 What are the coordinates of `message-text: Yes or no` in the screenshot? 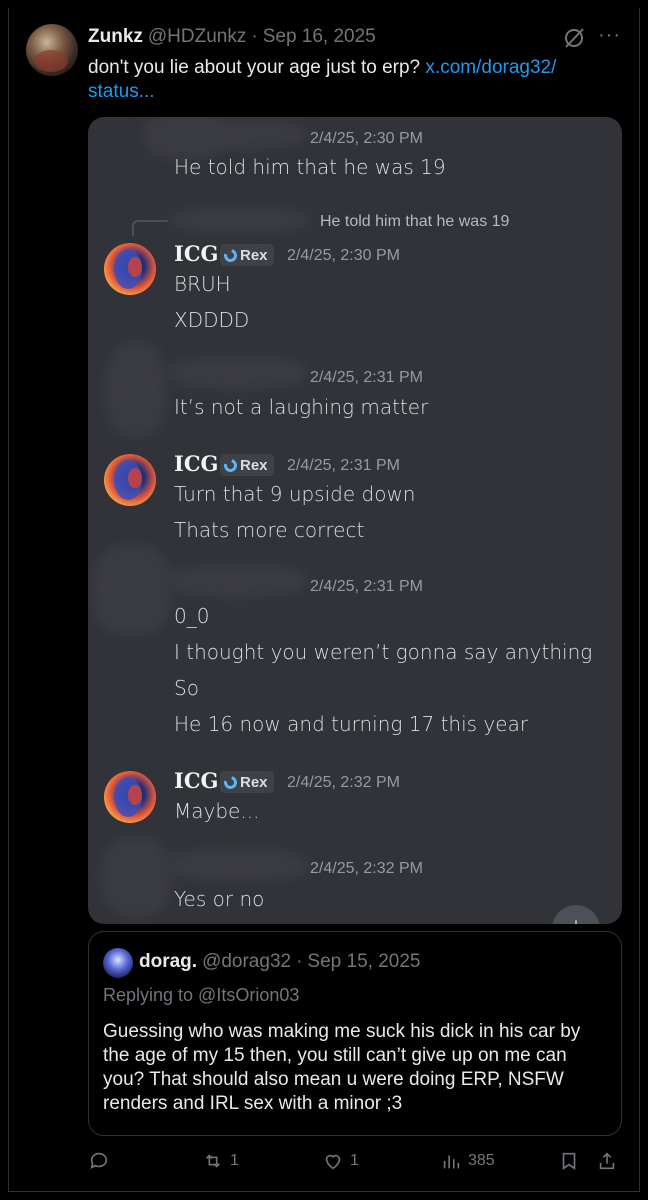 It's located at (219, 899).